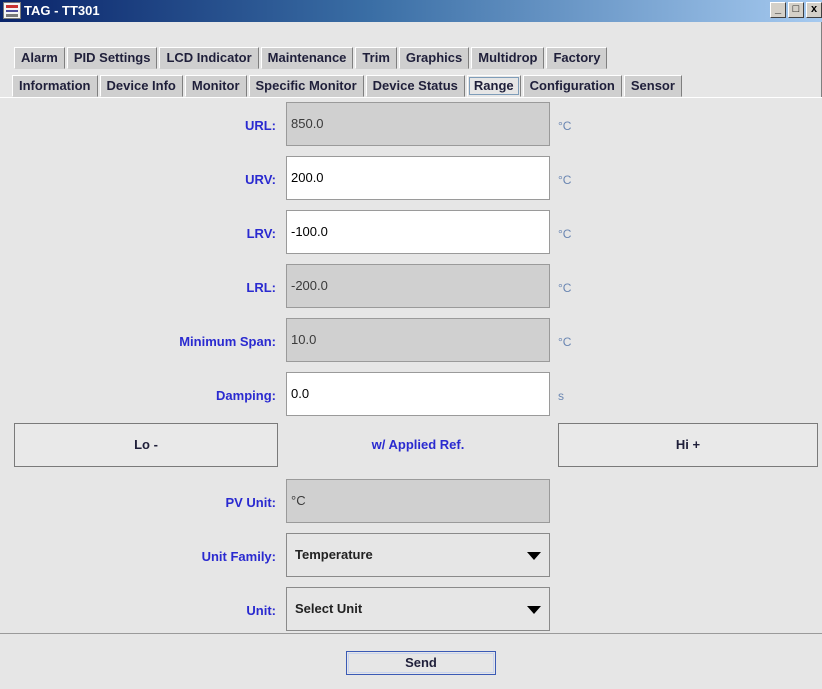  I want to click on tab-configuration: Configuration, so click(572, 86).